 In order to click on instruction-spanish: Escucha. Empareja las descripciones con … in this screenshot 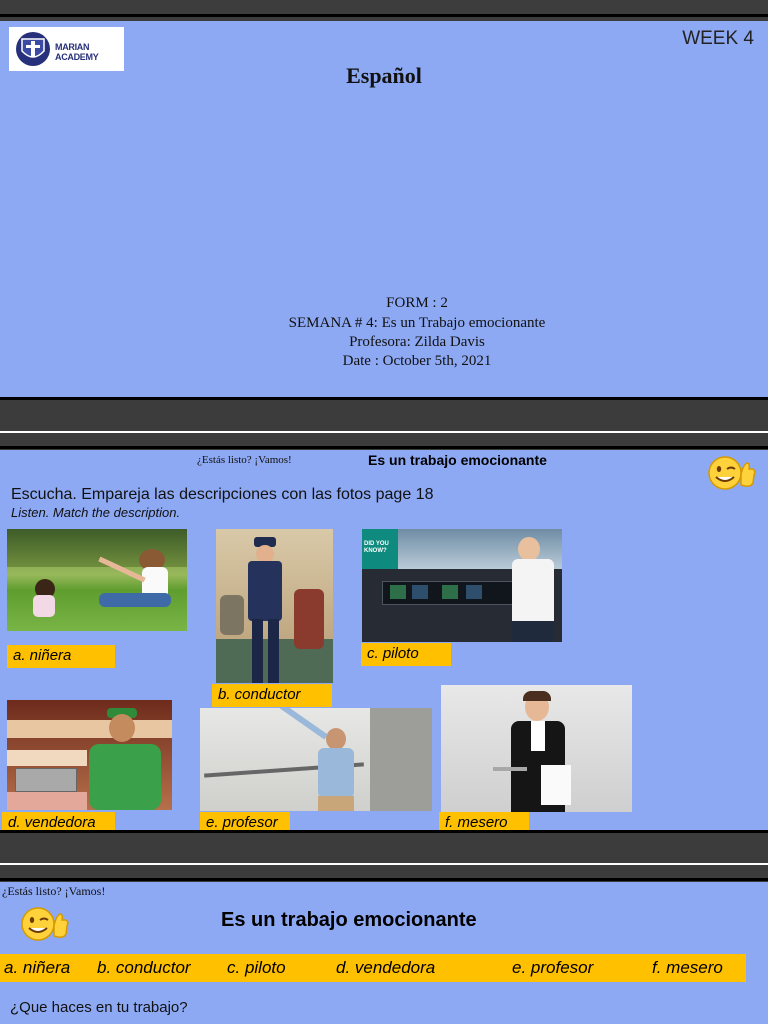, I will do `click(222, 494)`.